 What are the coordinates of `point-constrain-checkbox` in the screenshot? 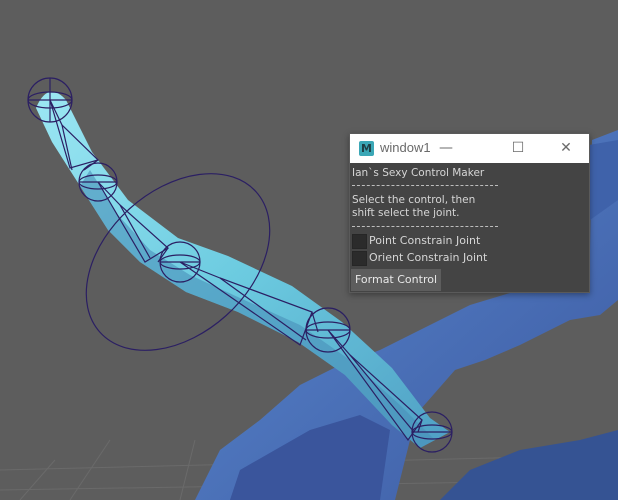 It's located at (359, 241).